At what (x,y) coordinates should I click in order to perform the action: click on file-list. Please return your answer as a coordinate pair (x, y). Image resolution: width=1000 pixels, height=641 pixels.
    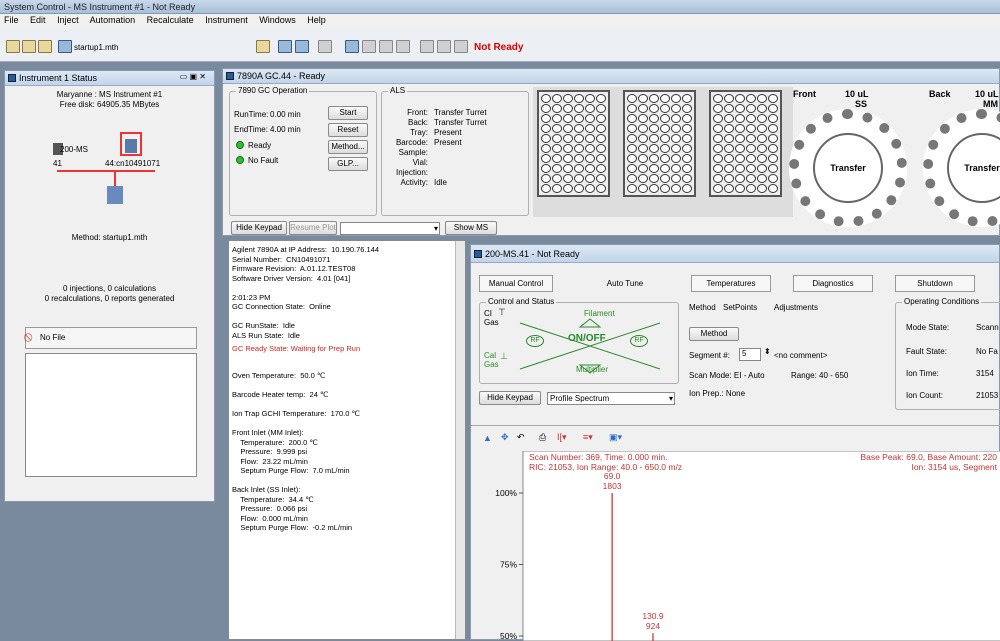
    Looking at the image, I should click on (111, 415).